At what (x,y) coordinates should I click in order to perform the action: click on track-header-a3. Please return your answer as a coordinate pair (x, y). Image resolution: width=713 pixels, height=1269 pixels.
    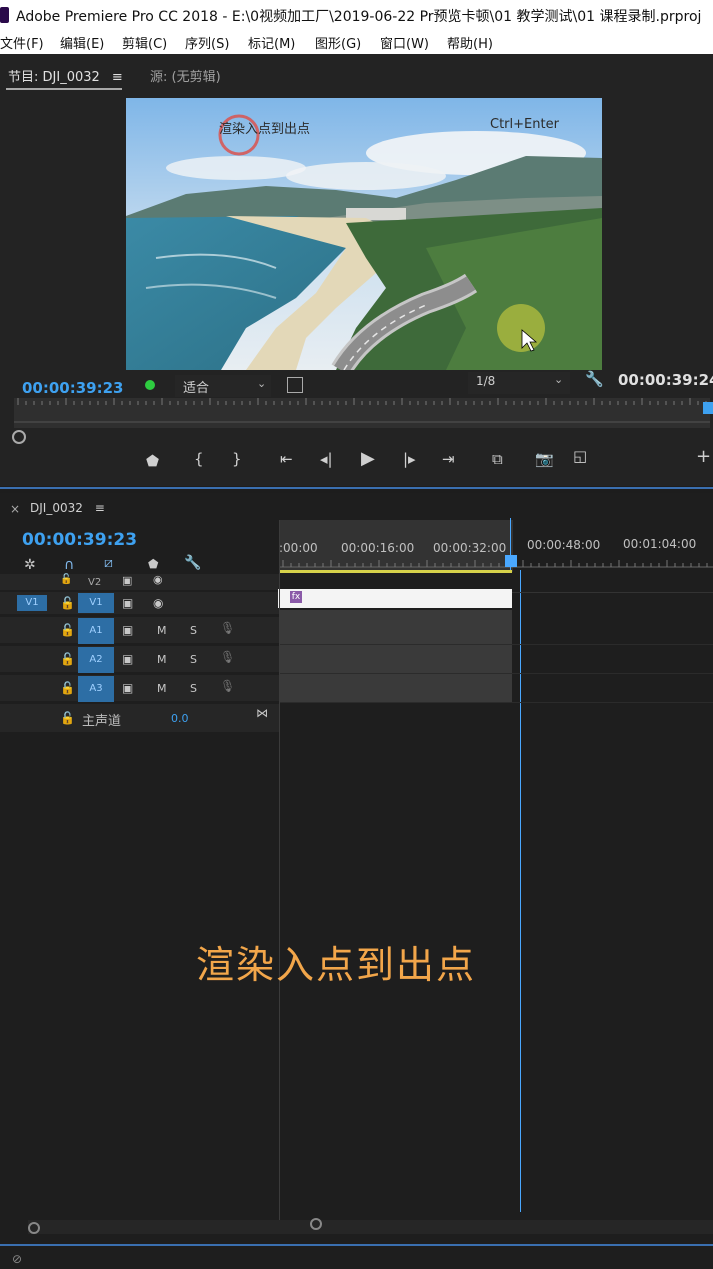
    Looking at the image, I should click on (139, 688).